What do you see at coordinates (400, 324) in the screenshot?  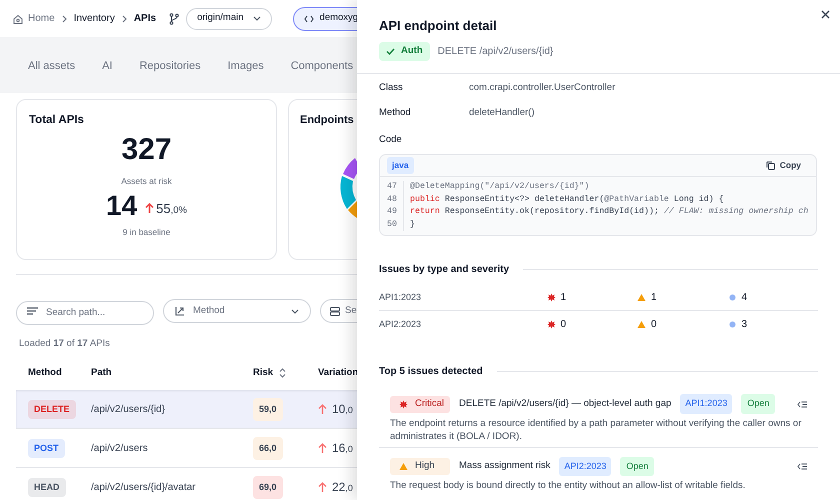 I see `category-label: API2:2023` at bounding box center [400, 324].